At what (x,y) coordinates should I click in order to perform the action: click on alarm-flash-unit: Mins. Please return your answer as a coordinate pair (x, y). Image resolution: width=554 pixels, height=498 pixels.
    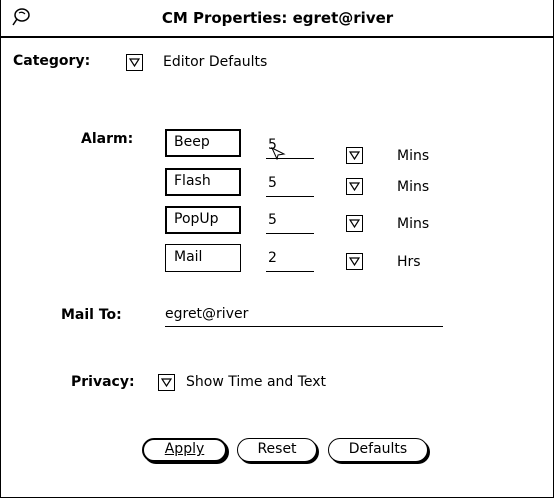
    Looking at the image, I should click on (413, 187).